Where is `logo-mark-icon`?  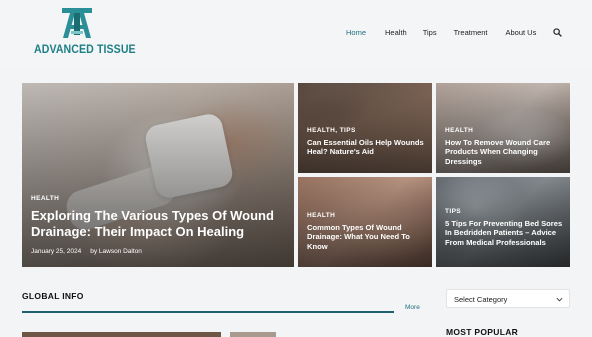
logo-mark-icon is located at coordinates (77, 23).